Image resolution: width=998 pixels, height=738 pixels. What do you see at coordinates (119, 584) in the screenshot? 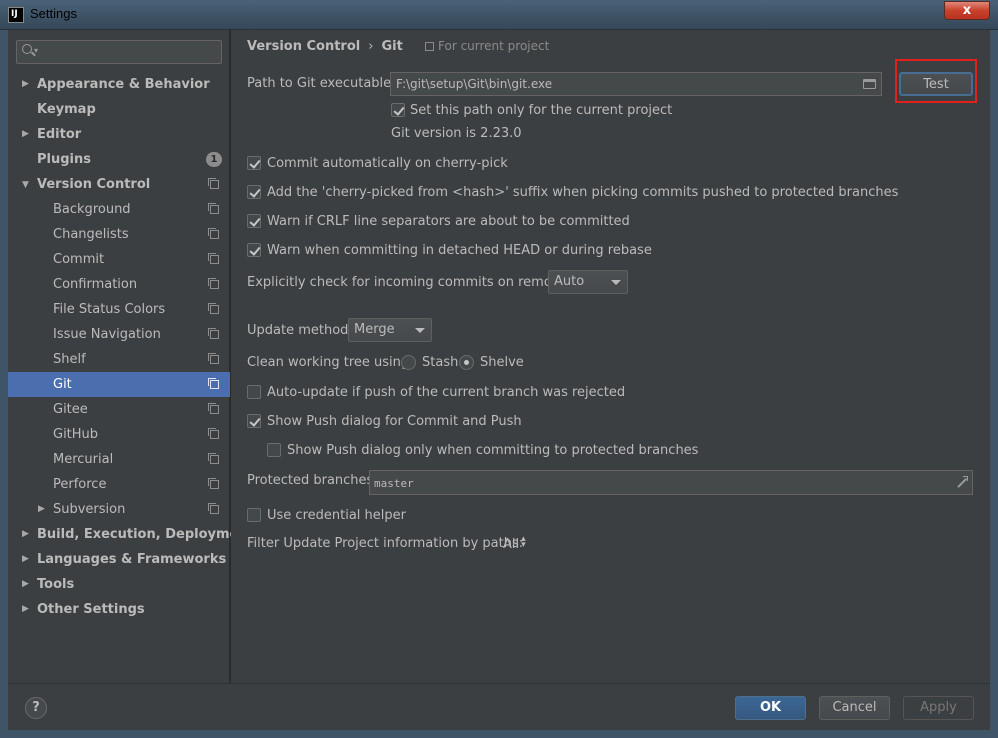
I see `sidebar-item-tools: ▶ Tools` at bounding box center [119, 584].